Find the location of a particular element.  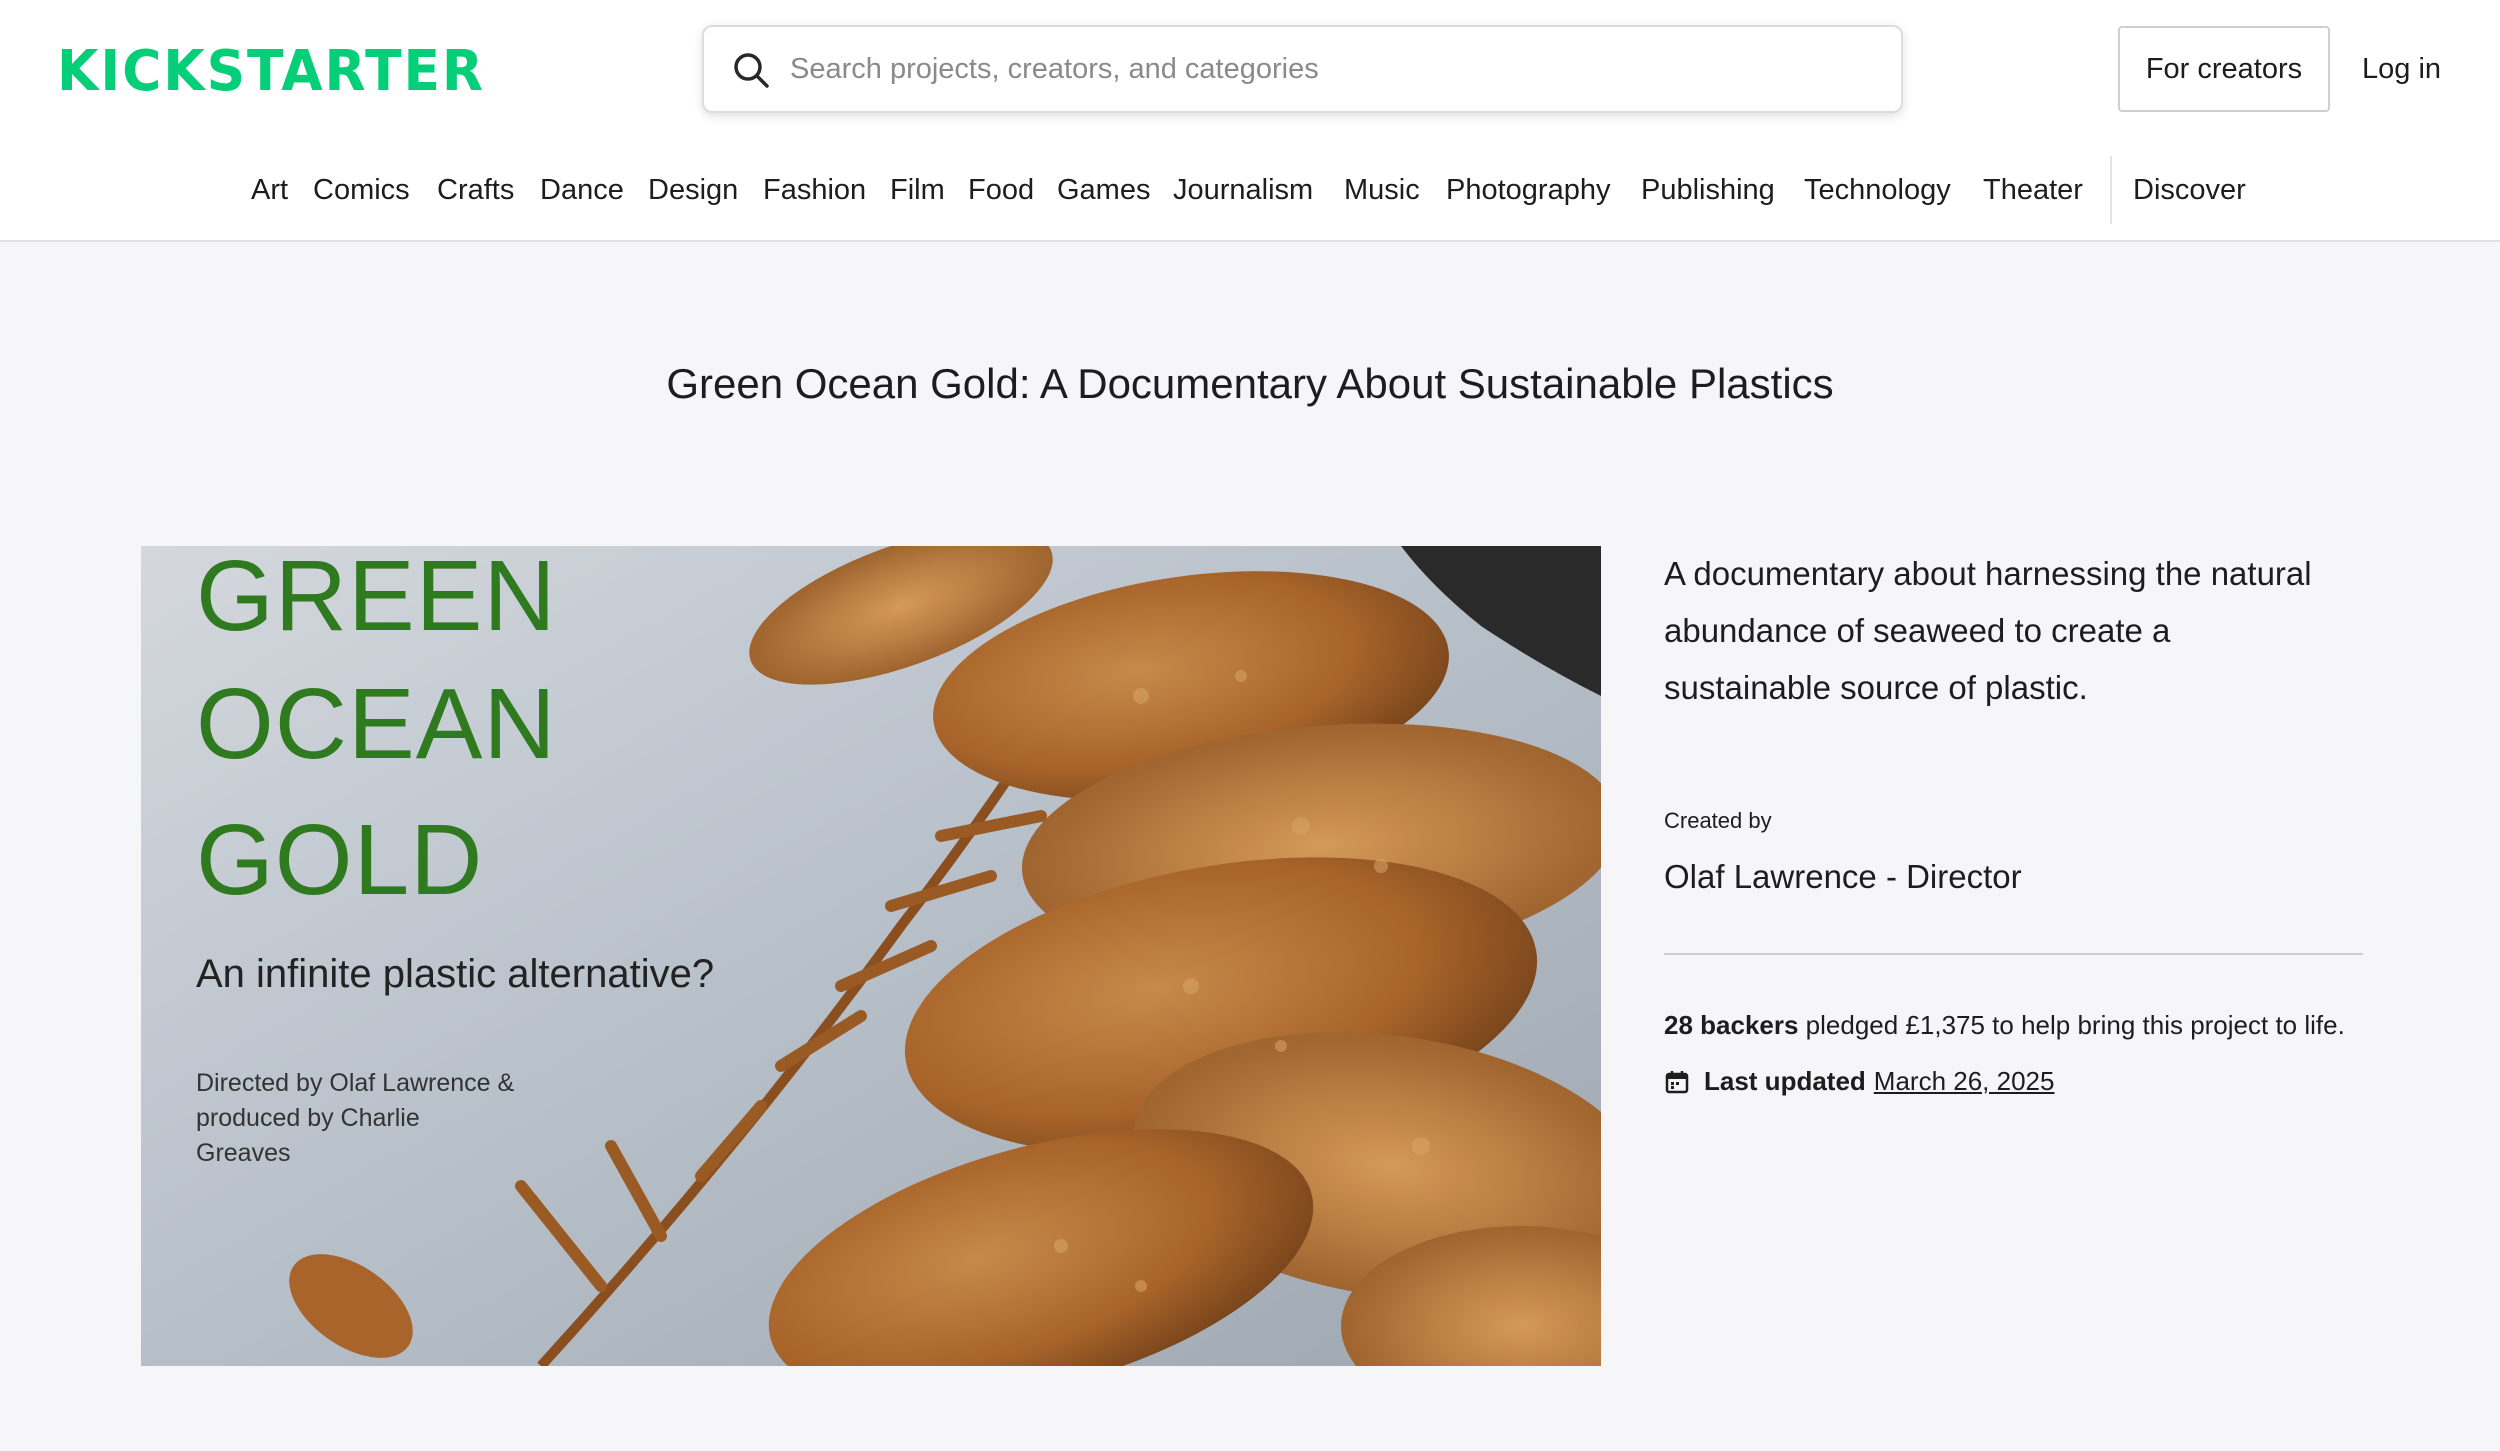

nav-category-technology: Technology is located at coordinates (1877, 190).